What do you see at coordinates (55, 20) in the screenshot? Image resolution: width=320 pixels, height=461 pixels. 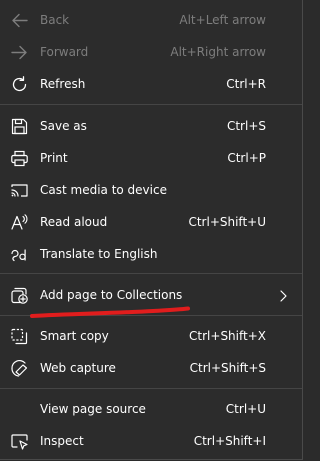 I see `menu-item-label: Back` at bounding box center [55, 20].